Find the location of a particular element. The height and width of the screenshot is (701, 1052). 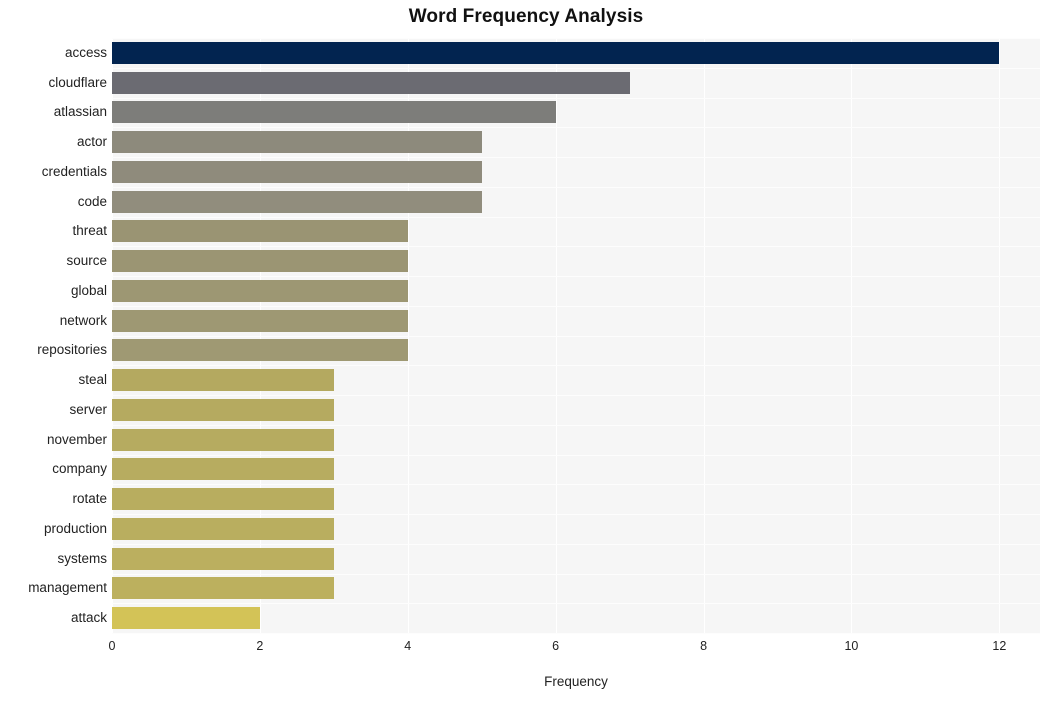

y-tick-label-actor: actor is located at coordinates (91, 142).